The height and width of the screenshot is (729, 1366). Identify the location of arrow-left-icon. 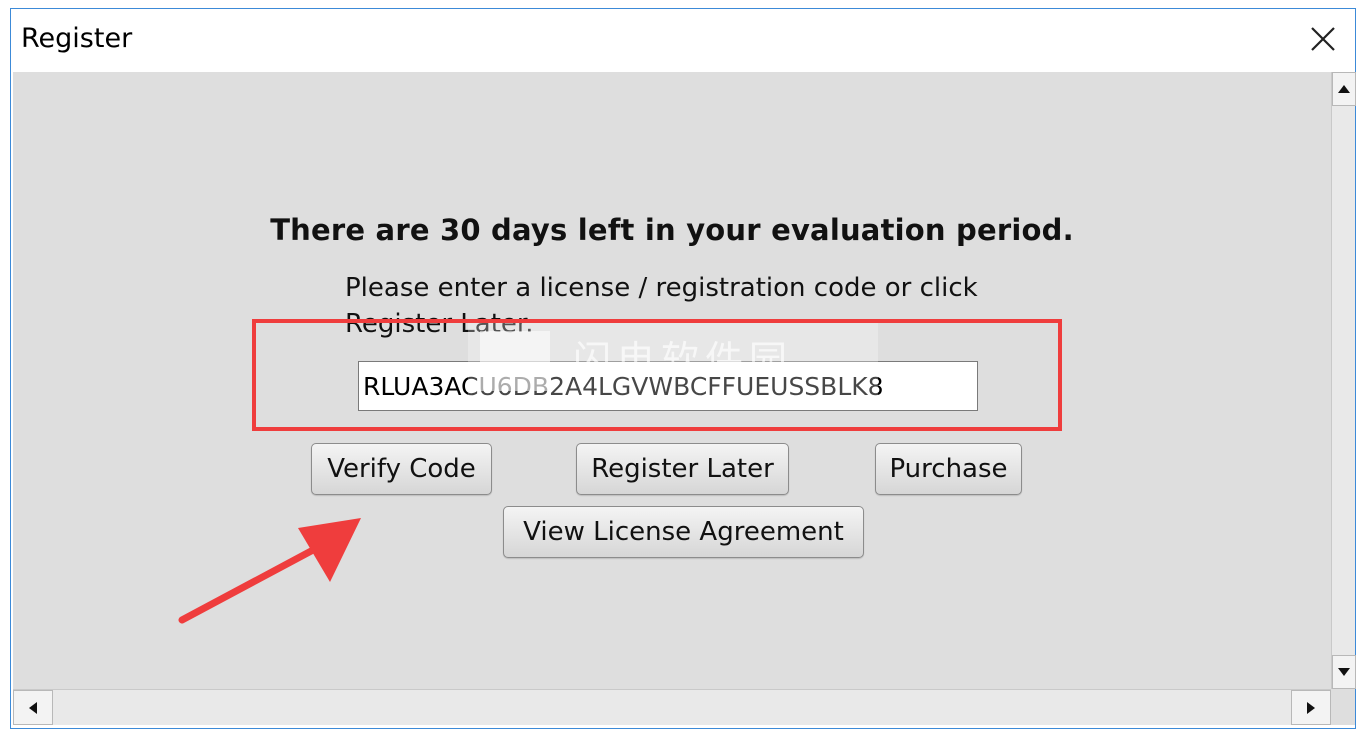
(33, 707).